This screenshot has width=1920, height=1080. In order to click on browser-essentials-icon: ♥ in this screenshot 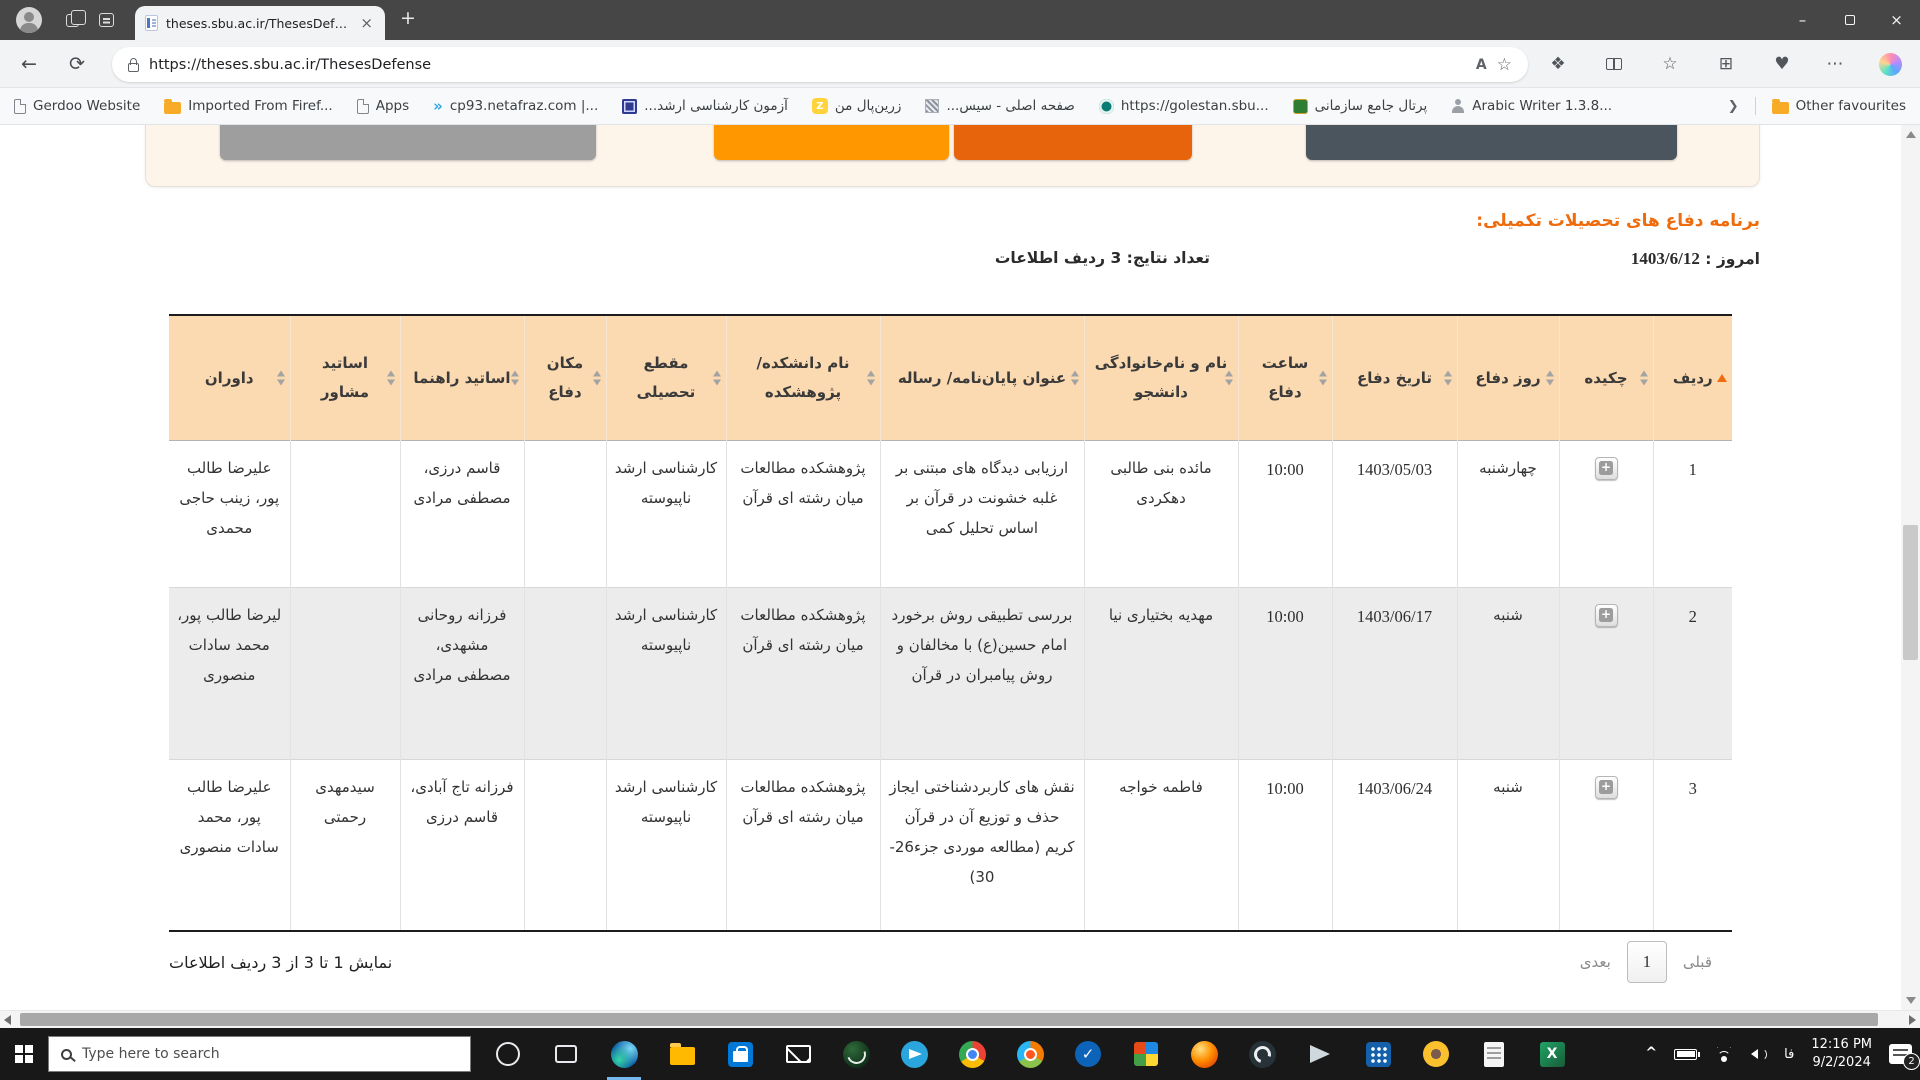, I will do `click(1782, 64)`.